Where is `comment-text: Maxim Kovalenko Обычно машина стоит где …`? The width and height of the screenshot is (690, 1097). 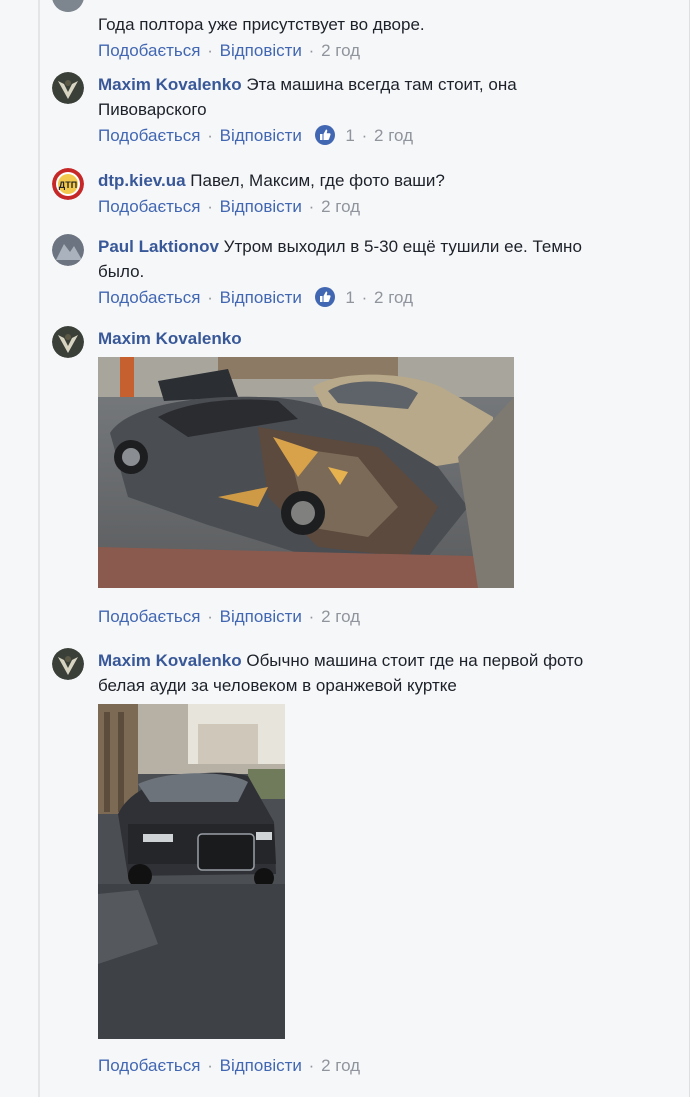 comment-text: Maxim Kovalenko Обычно машина стоит где … is located at coordinates (341, 660).